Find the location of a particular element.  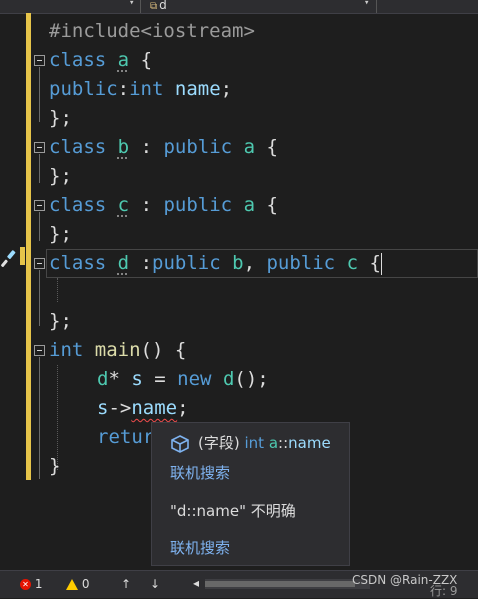

change-tracking-bar is located at coordinates (28, 246).